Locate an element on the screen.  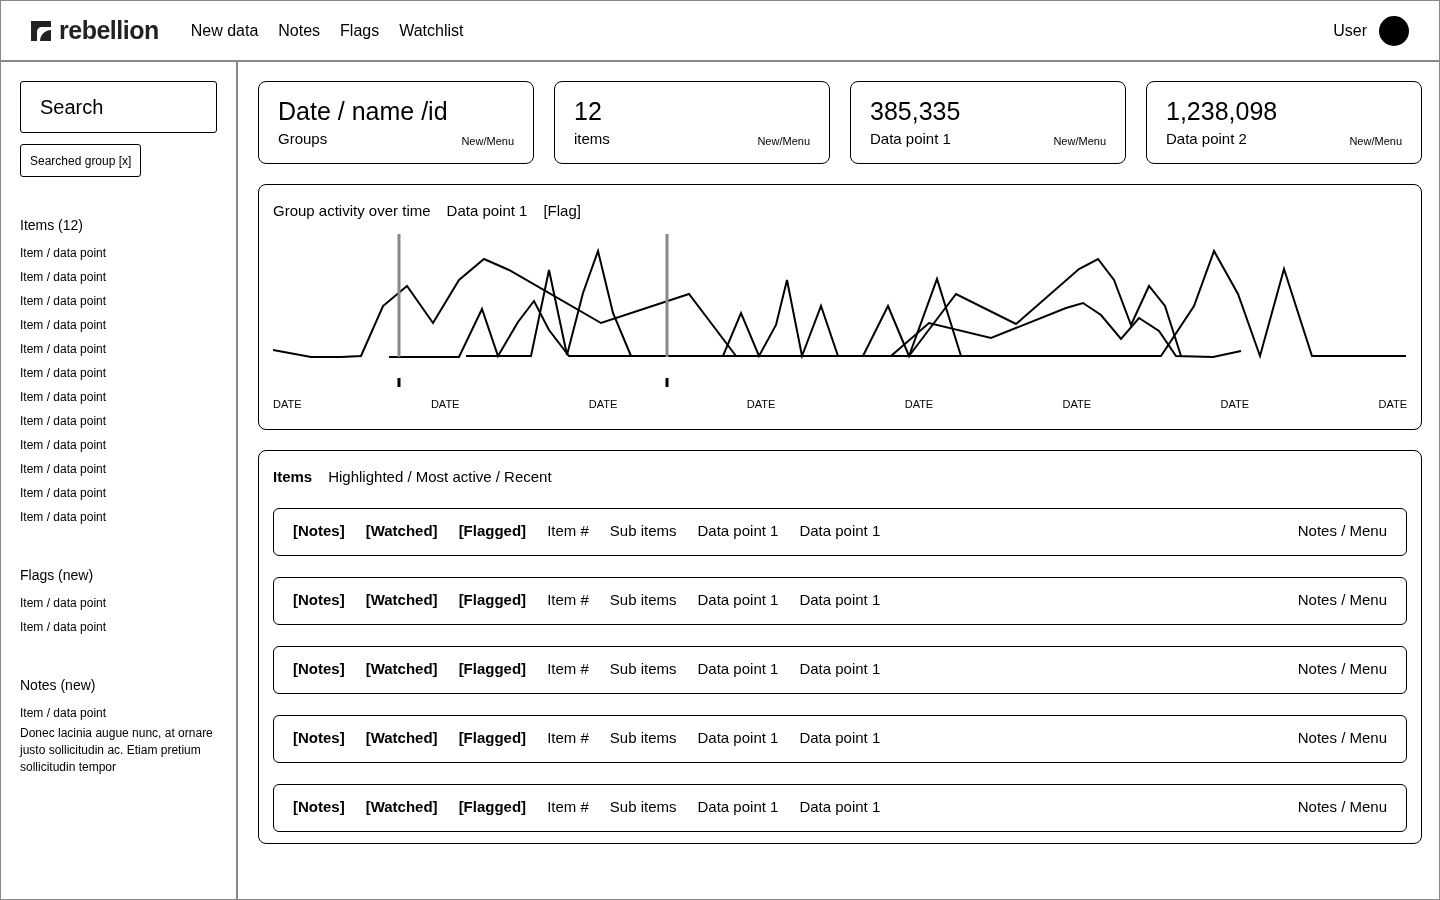
search-field: Search is located at coordinates (118, 107).